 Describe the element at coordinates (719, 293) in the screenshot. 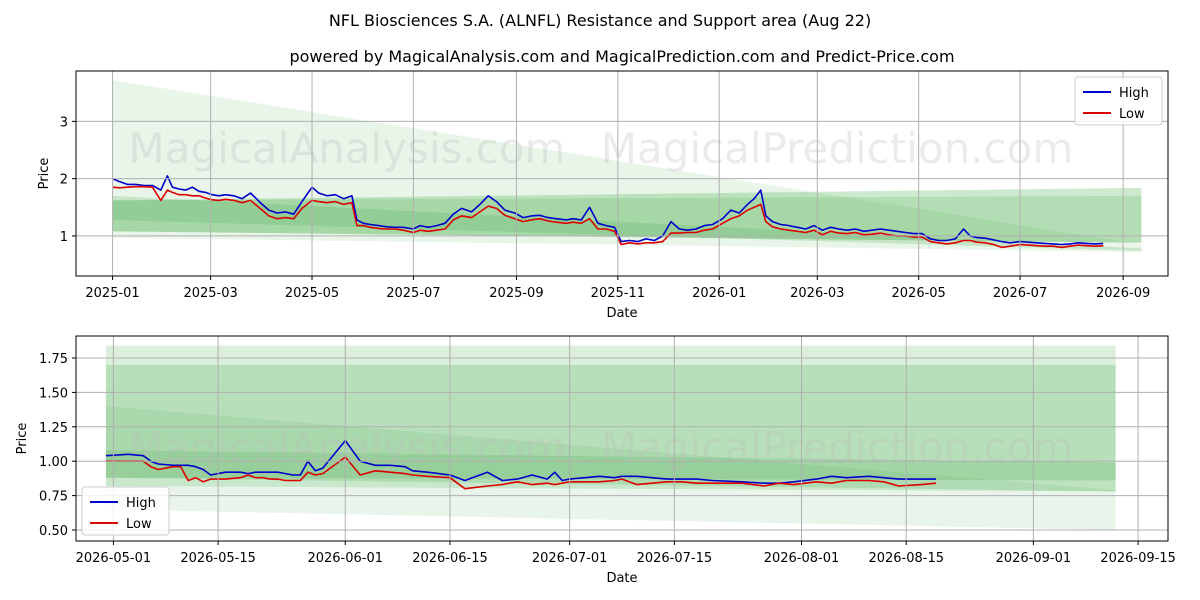

I see `x-tick-label: 2026-01` at that location.